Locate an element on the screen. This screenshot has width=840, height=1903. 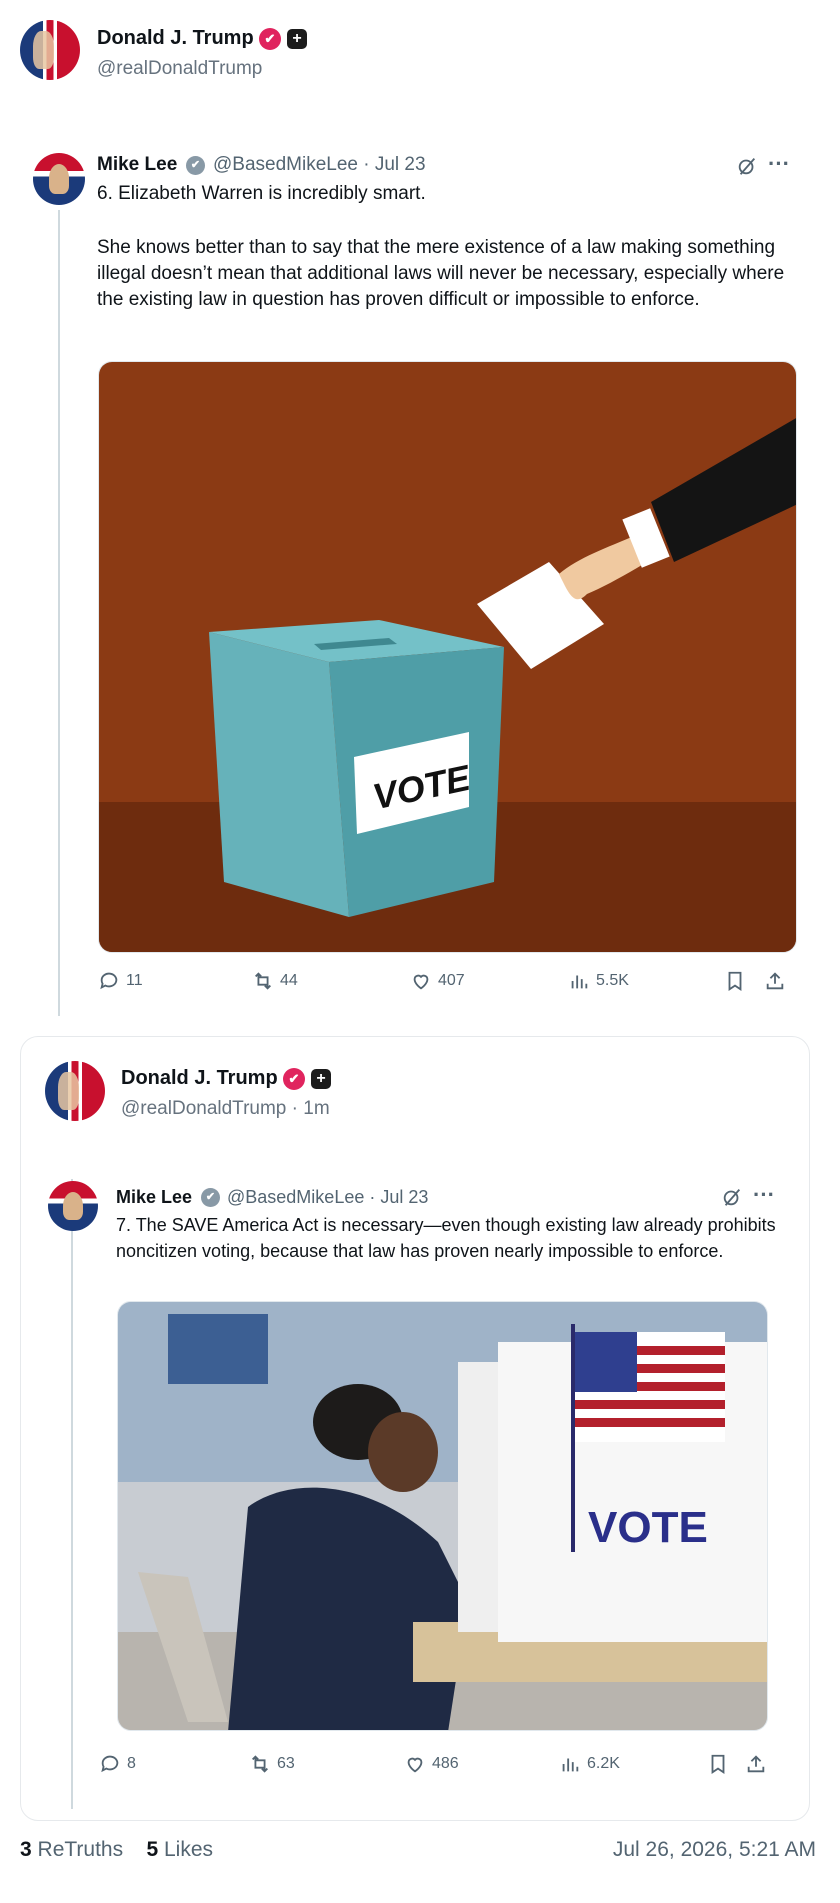
views-button: 6.2K is located at coordinates (589, 1764).